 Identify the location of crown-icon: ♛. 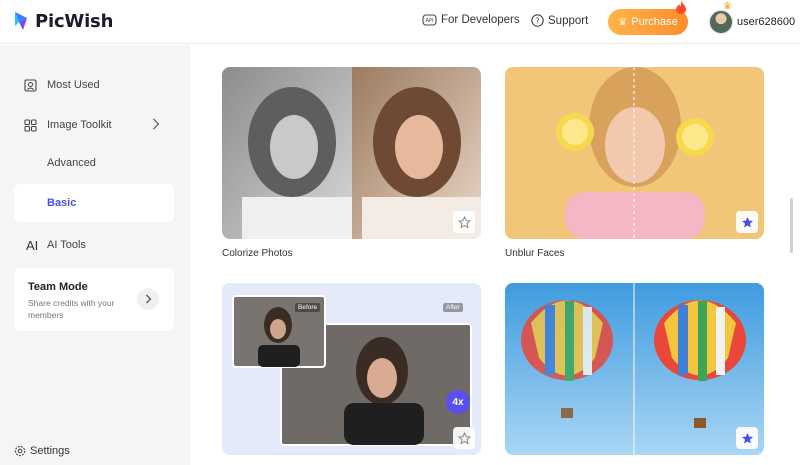
(623, 22).